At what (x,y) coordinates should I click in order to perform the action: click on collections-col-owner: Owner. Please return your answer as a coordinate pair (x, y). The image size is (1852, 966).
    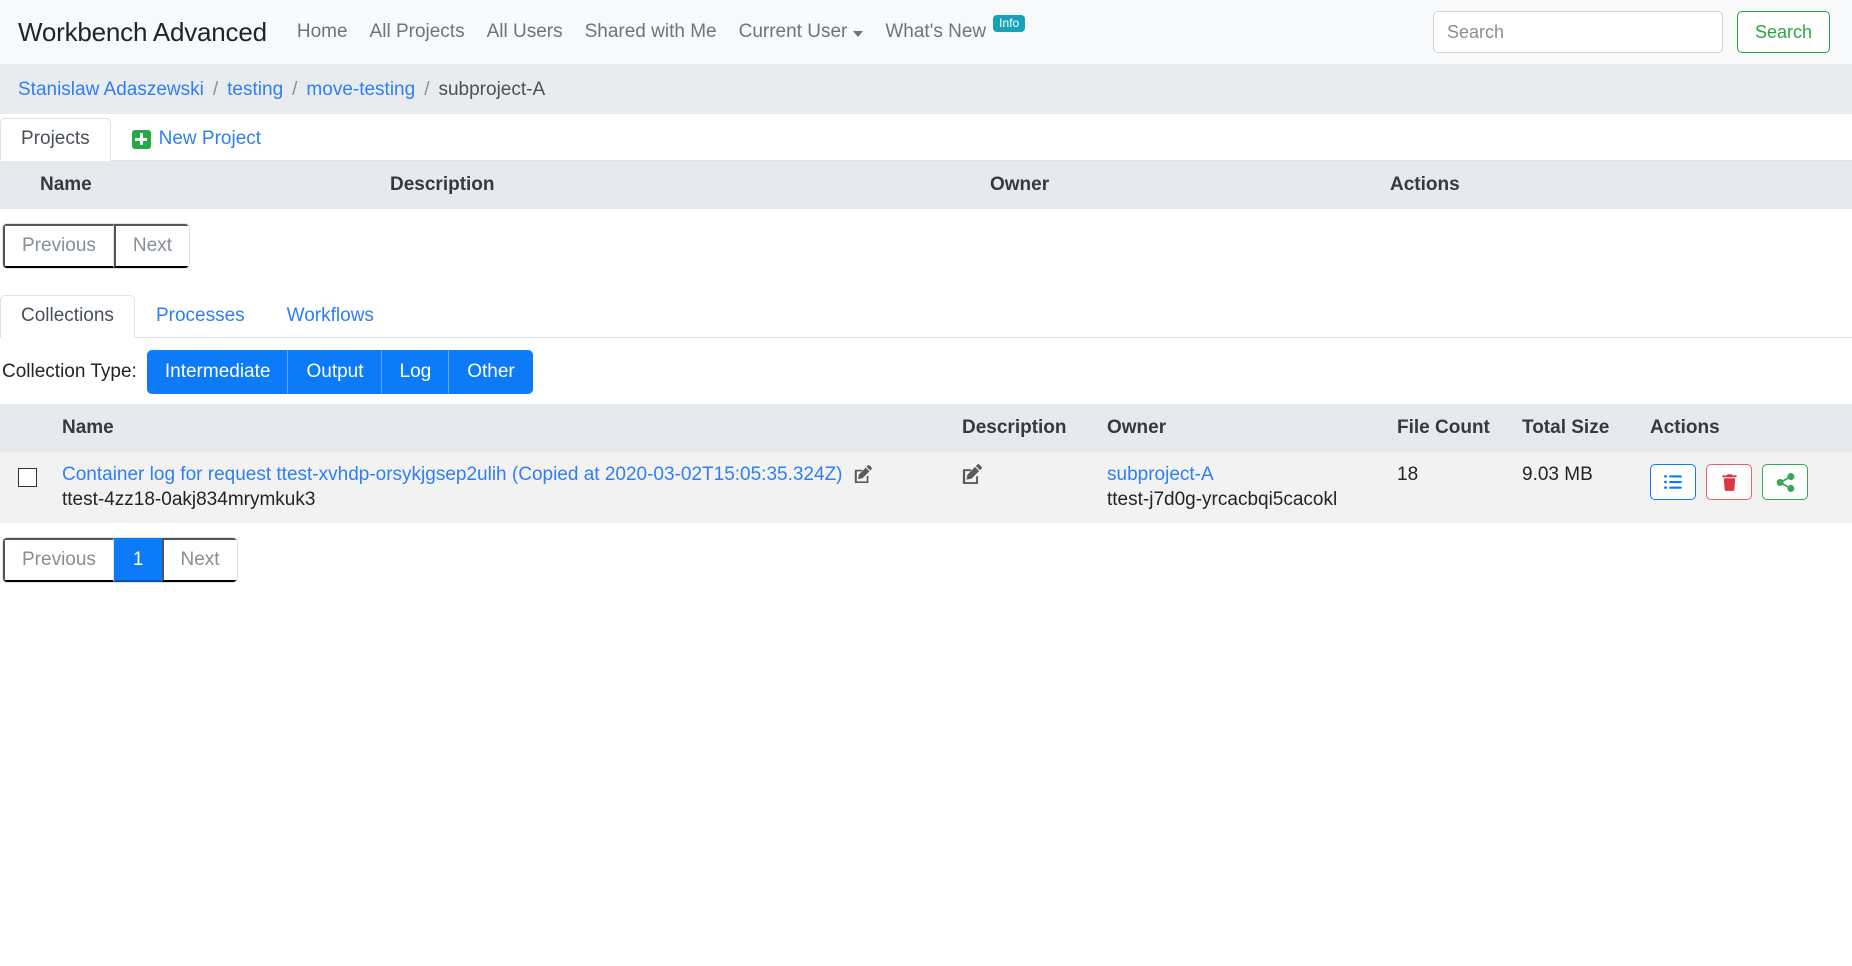
    Looking at the image, I should click on (1137, 427).